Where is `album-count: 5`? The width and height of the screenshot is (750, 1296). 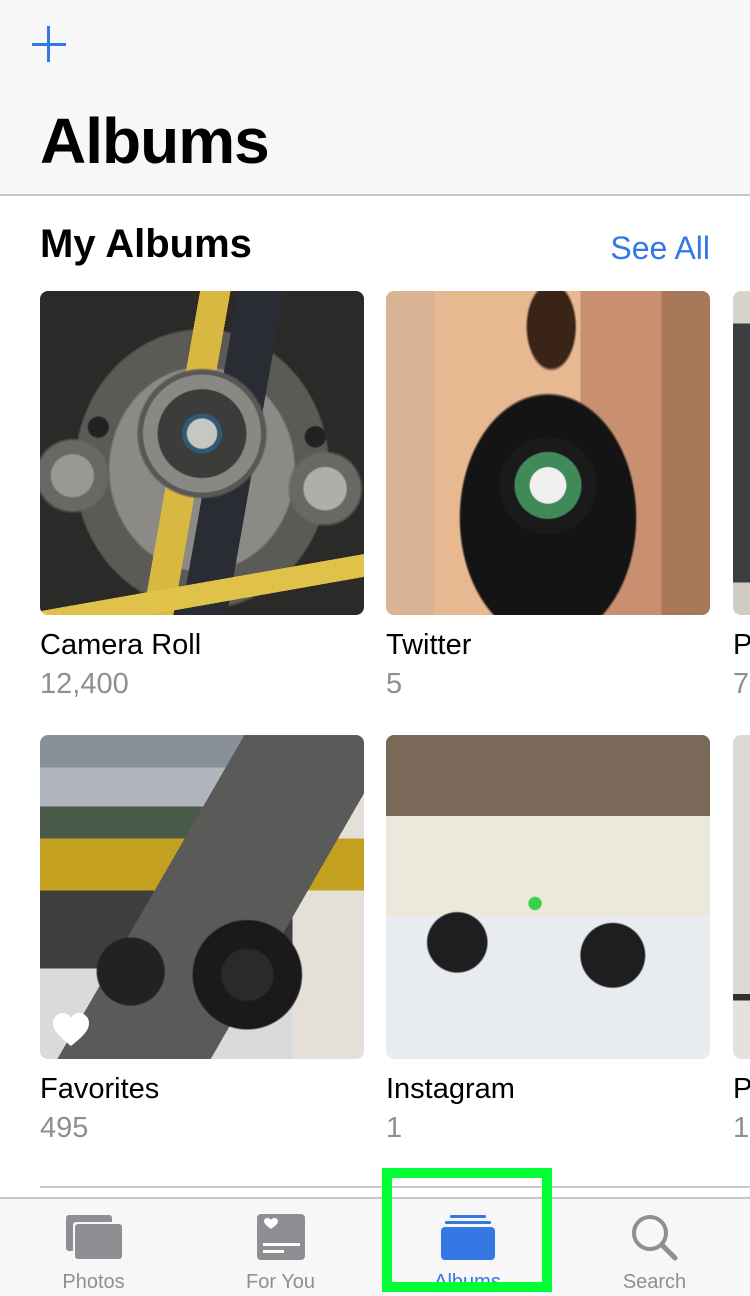 album-count: 5 is located at coordinates (394, 684).